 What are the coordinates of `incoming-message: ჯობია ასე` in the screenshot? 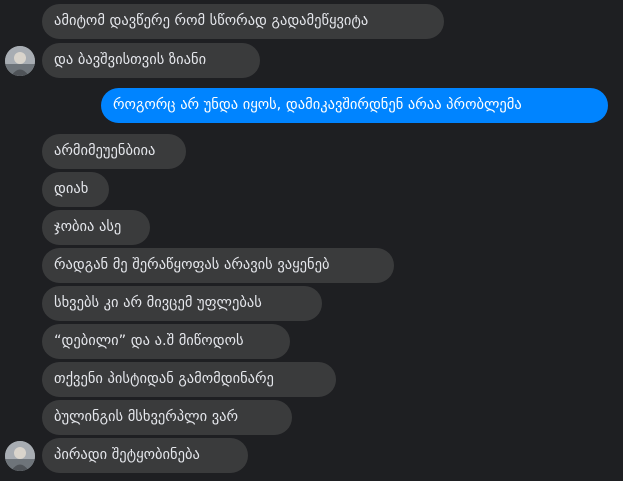 It's located at (96, 227).